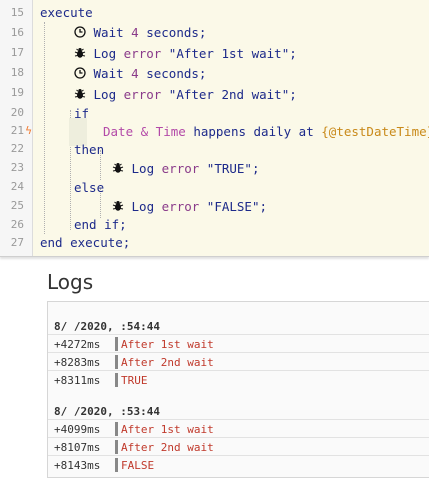 The height and width of the screenshot is (479, 429). Describe the element at coordinates (189, 206) in the screenshot. I see `code-line-log: Log error "FALSE";` at that location.